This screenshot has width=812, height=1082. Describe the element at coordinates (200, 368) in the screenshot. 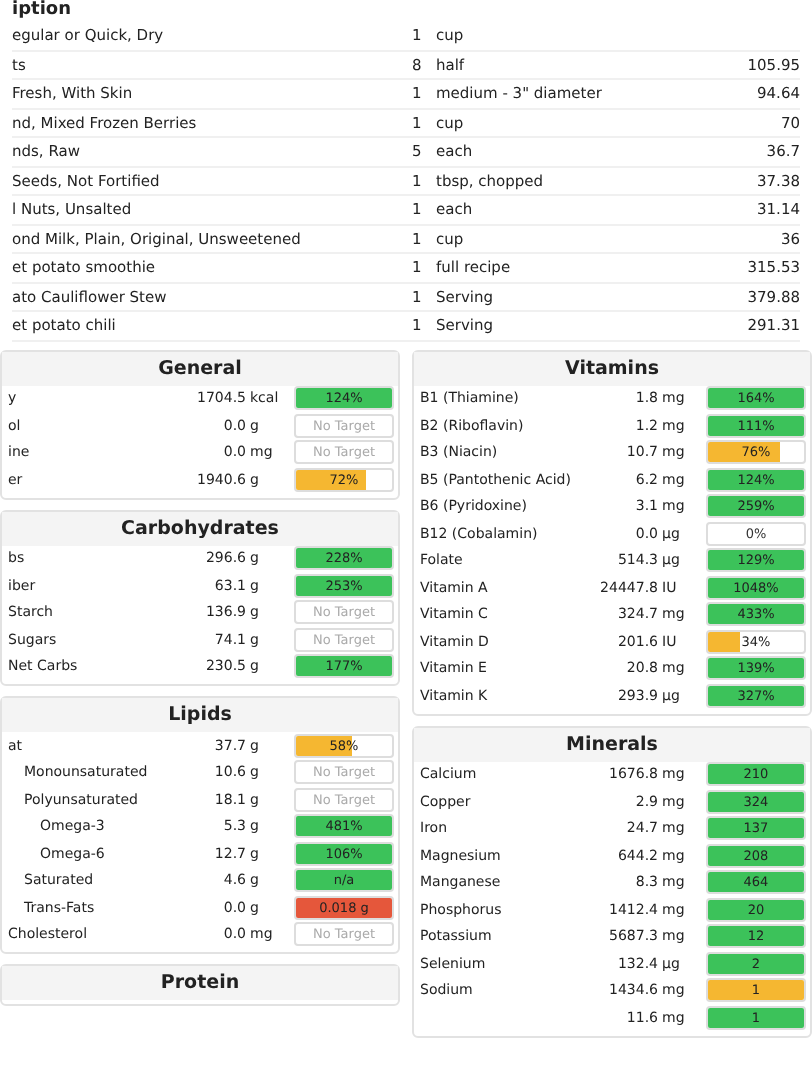

I see `card-title: General` at that location.